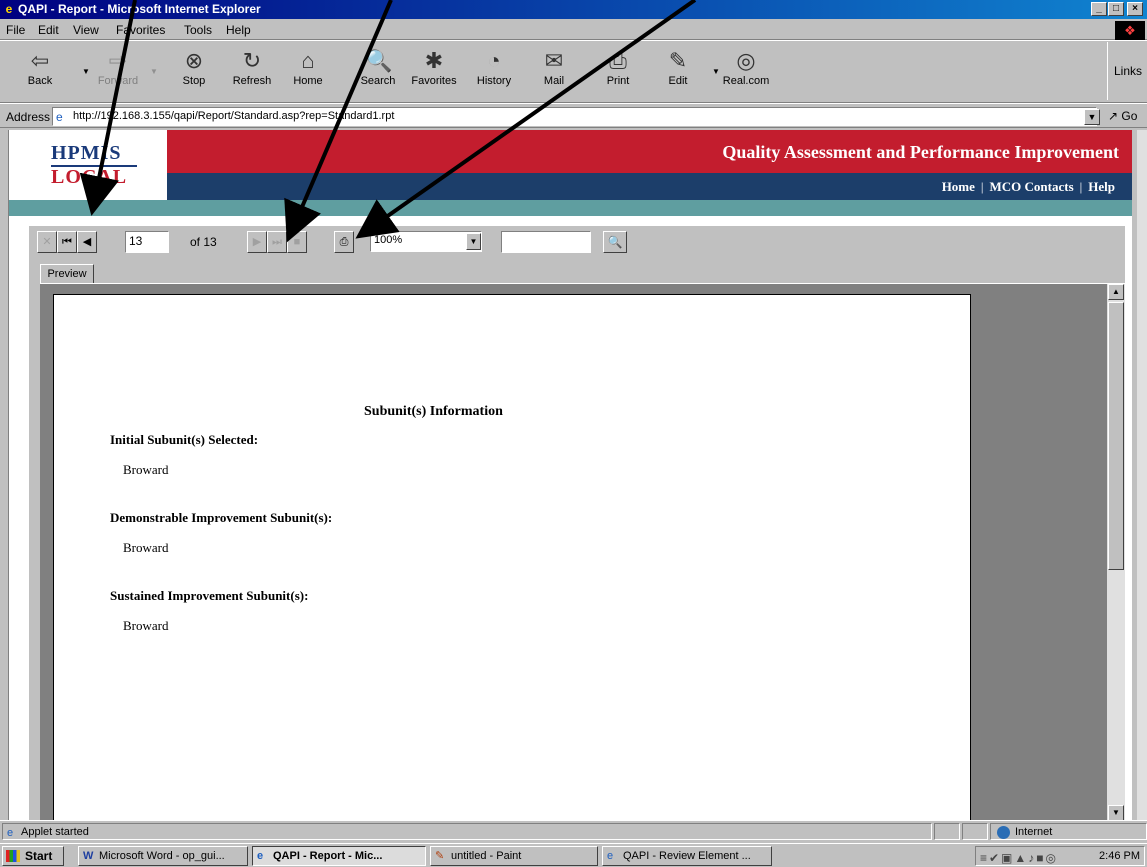 The width and height of the screenshot is (1147, 867). What do you see at coordinates (67, 274) in the screenshot?
I see `tab-preview: Preview` at bounding box center [67, 274].